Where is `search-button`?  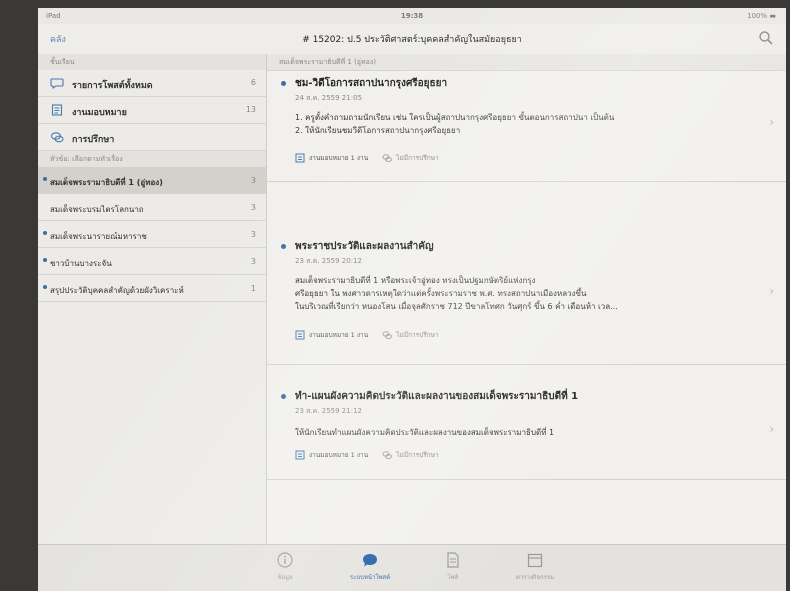 search-button is located at coordinates (766, 38).